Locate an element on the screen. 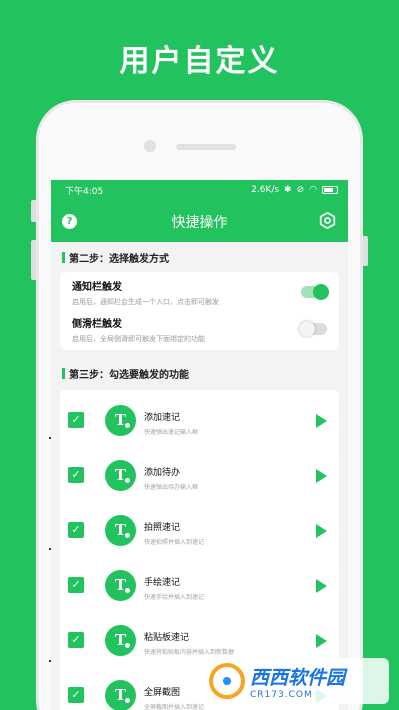 Image resolution: width=399 pixels, height=710 pixels. function-desc: 快速将粘贴板内容并插入到新数据 is located at coordinates (189, 652).